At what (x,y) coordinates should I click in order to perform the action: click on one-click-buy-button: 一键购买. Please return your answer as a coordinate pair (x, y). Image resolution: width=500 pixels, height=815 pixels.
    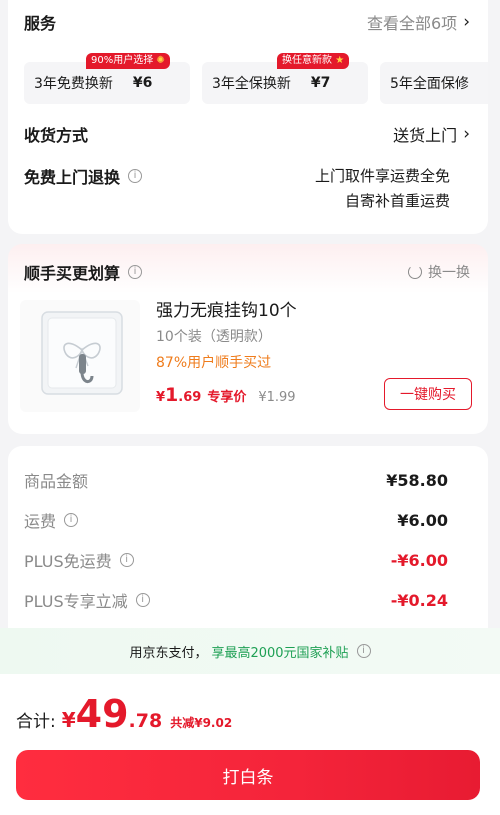
    Looking at the image, I should click on (428, 394).